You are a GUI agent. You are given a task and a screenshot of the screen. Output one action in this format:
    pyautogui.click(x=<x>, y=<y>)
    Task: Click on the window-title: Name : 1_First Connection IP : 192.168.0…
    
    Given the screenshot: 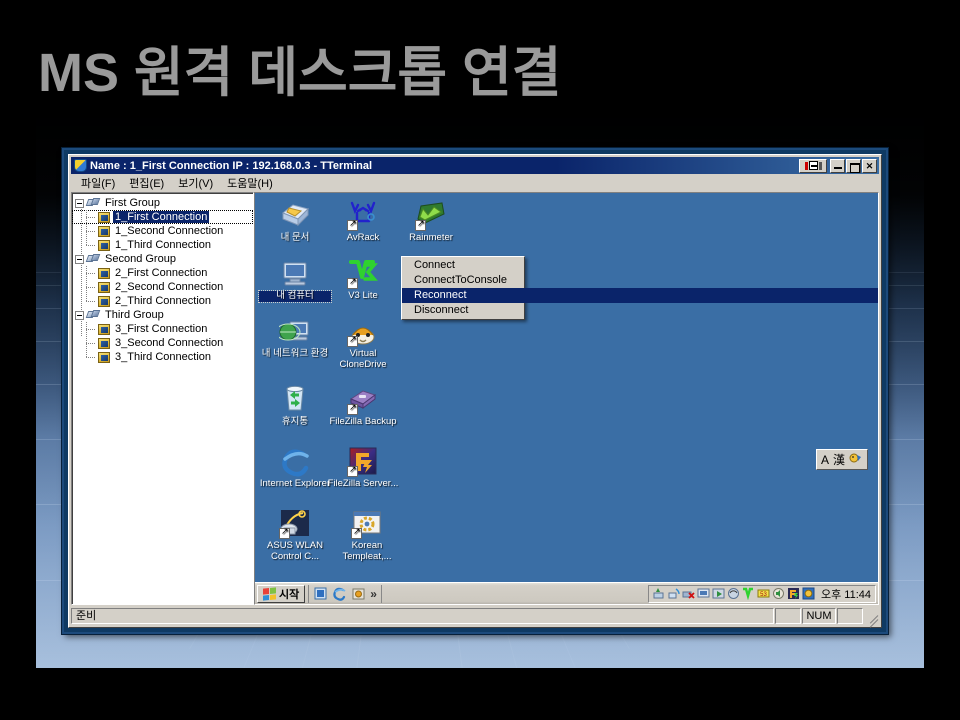 What is the action you would take?
    pyautogui.click(x=231, y=165)
    